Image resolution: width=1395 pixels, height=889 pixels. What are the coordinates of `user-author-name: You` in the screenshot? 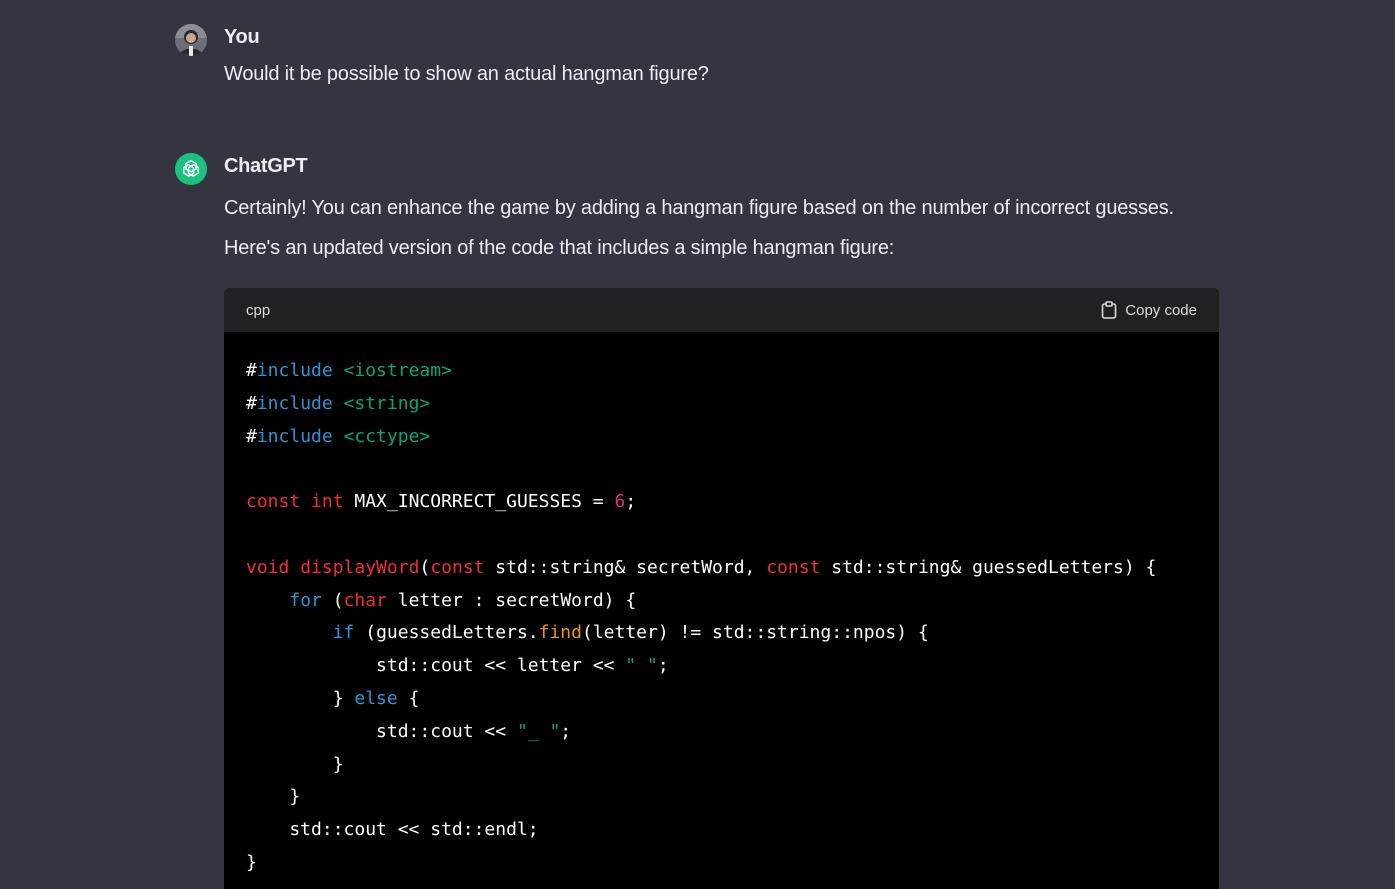 It's located at (242, 37).